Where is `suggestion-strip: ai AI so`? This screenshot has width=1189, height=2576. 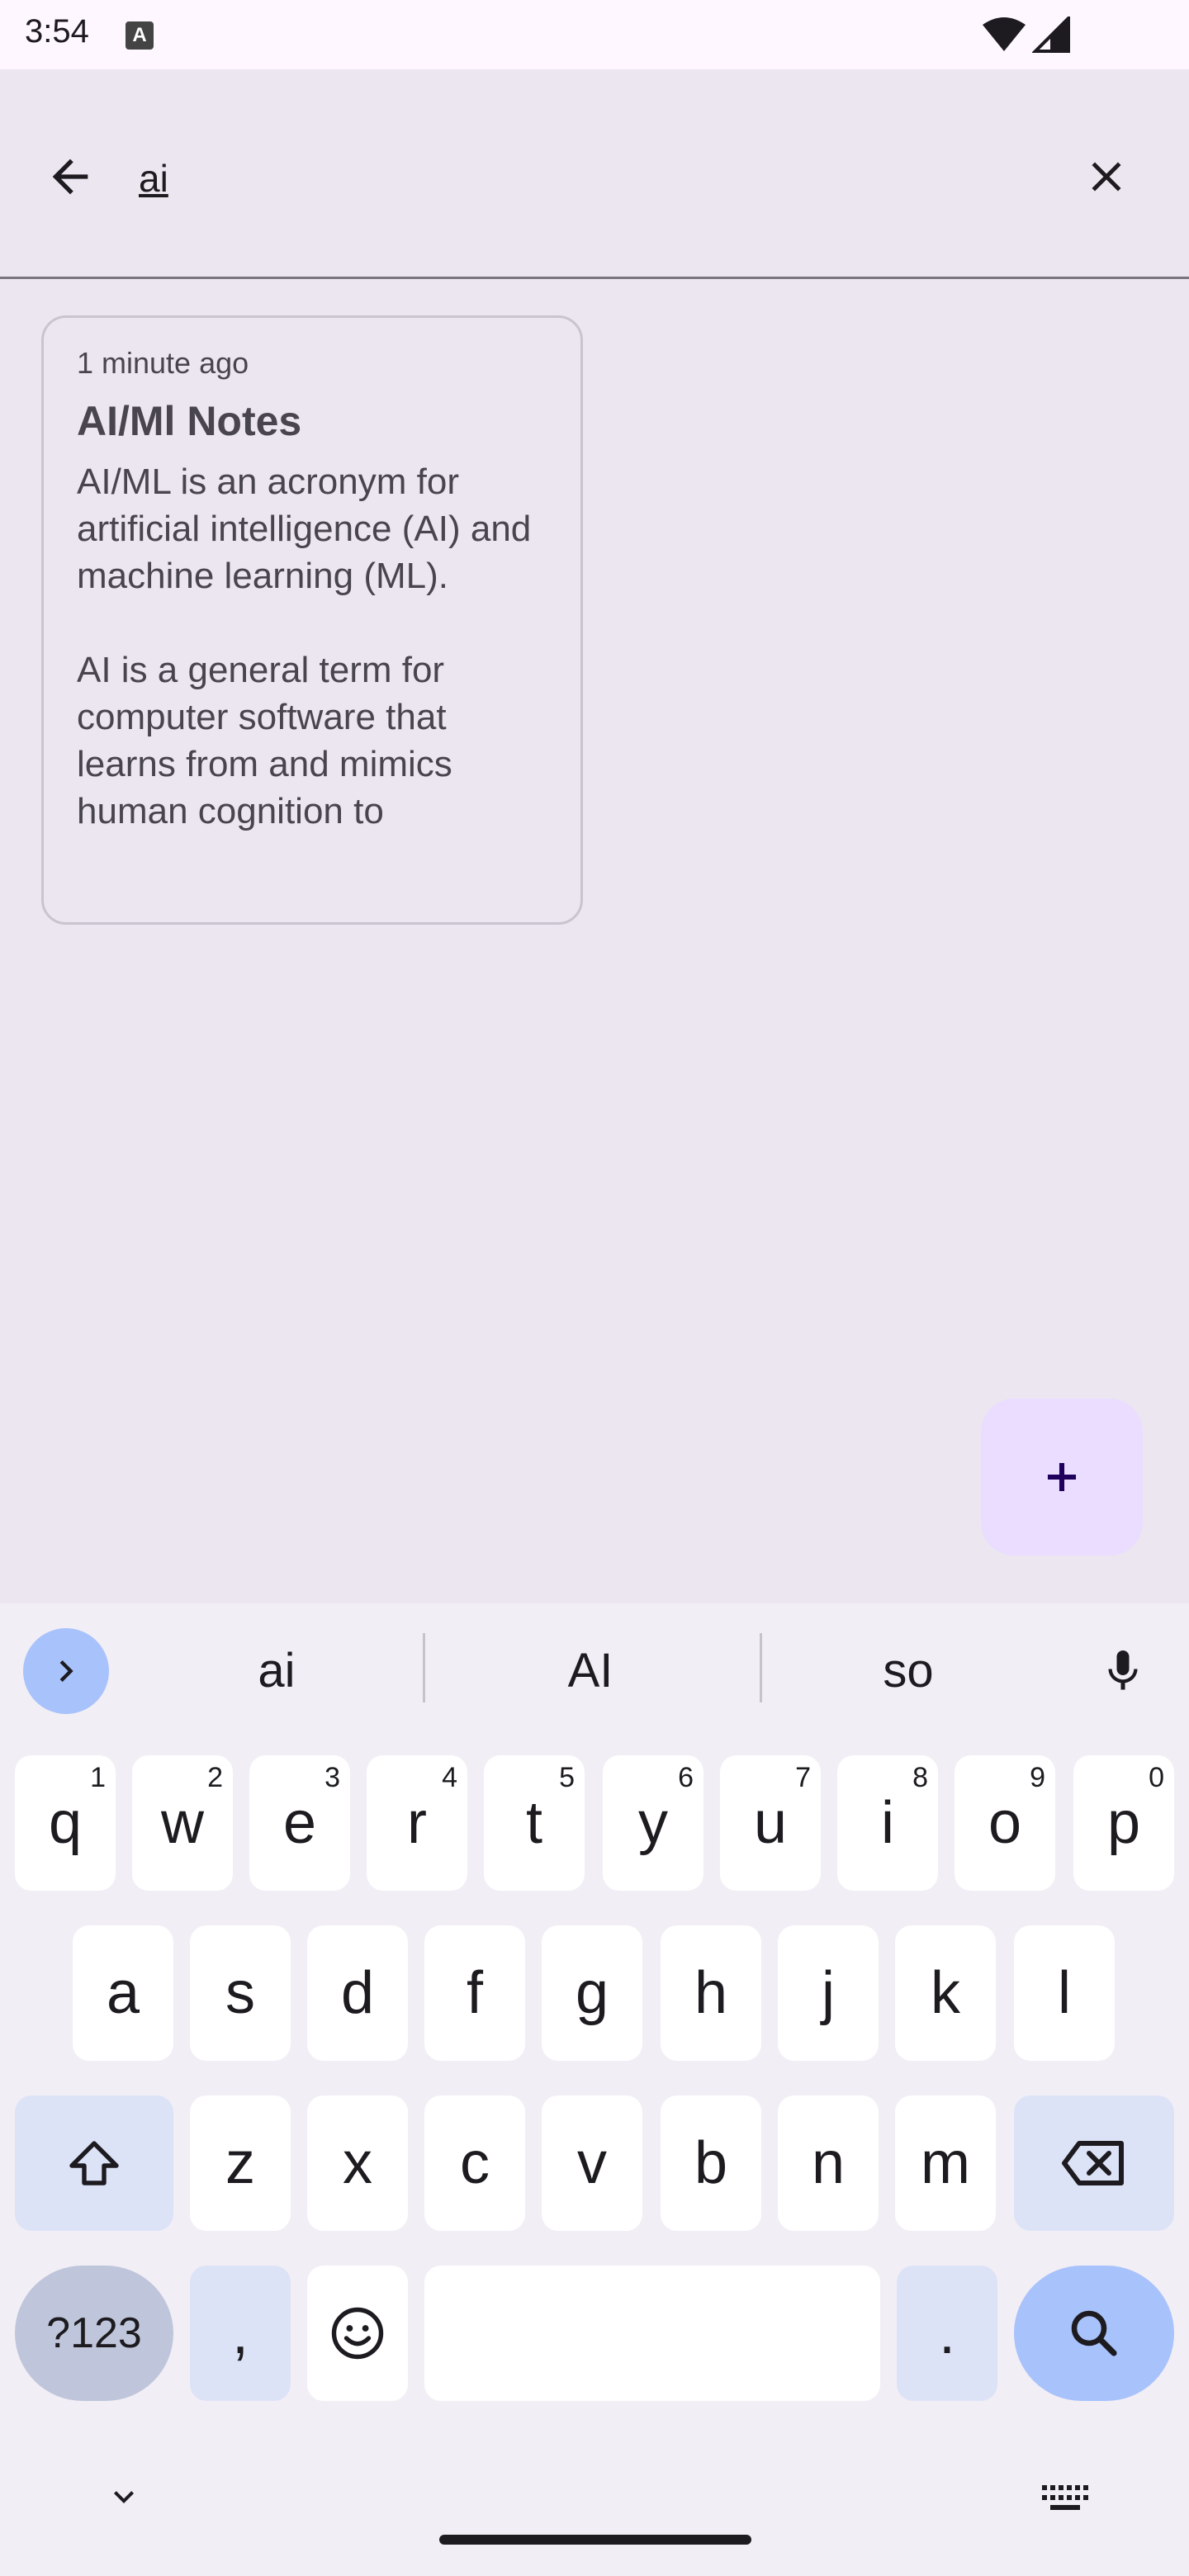
suggestion-strip: ai AI so is located at coordinates (594, 1669).